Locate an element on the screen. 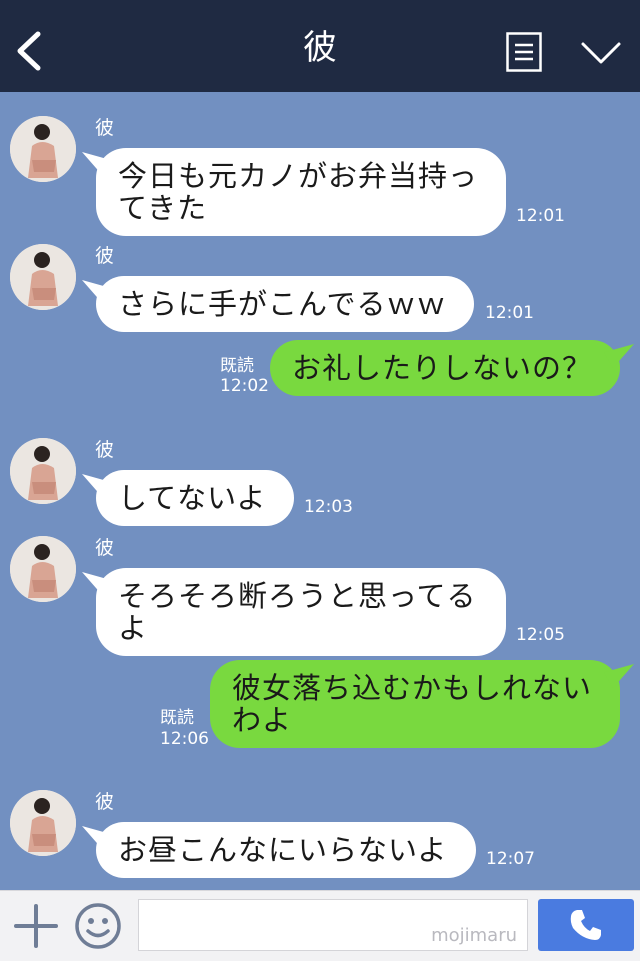  message-input-bar: mojimaru is located at coordinates (320, 925).